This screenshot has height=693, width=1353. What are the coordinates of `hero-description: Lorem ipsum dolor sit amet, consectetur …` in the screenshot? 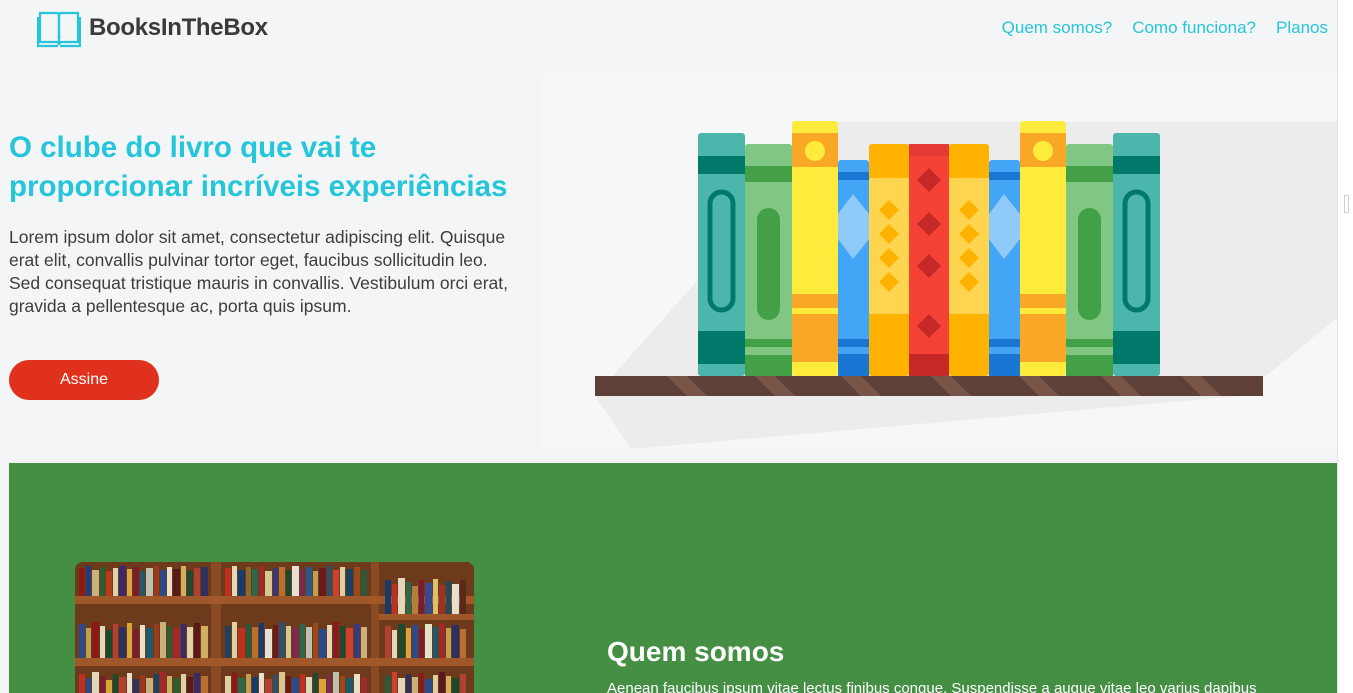 It's located at (258, 271).